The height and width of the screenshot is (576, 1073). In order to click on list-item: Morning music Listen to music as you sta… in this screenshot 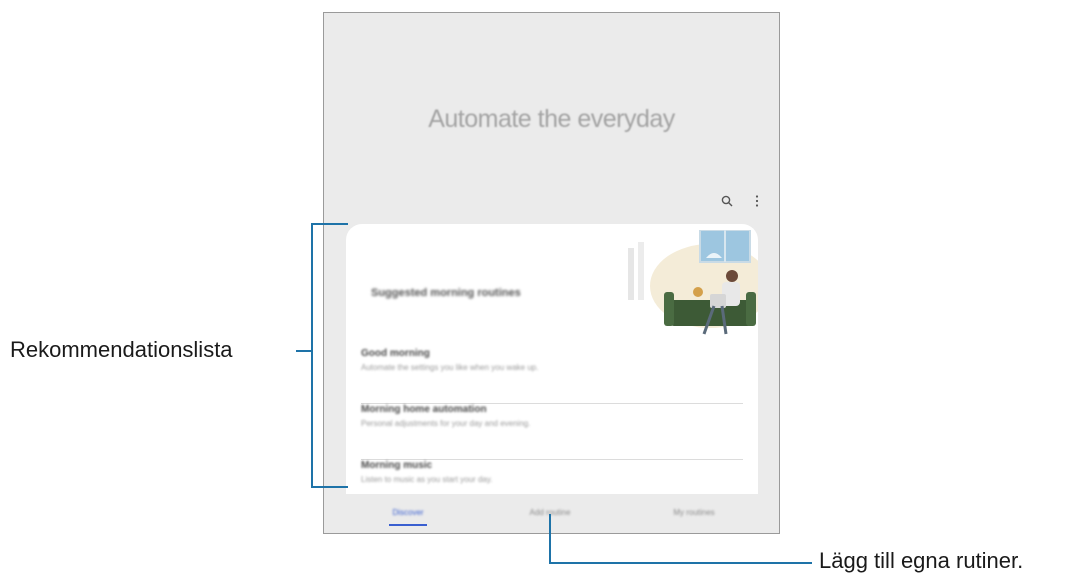, I will do `click(552, 477)`.